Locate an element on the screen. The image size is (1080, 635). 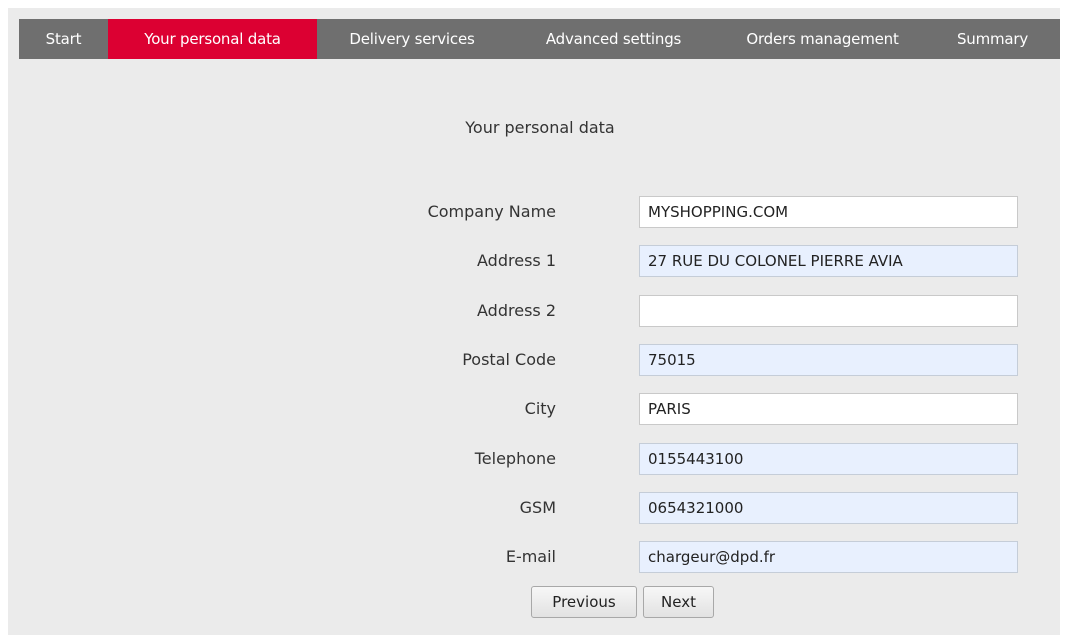
city-field is located at coordinates (828, 409).